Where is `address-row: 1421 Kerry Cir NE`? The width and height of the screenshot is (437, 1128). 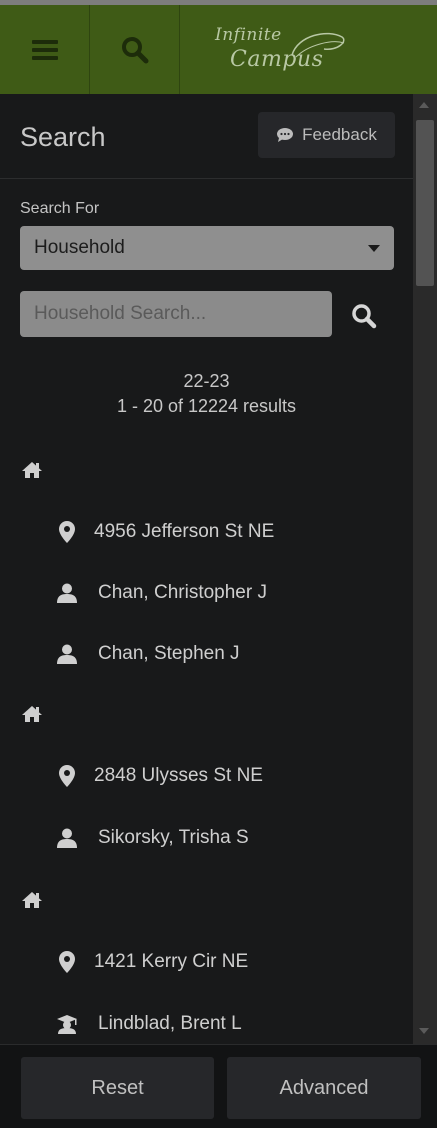
address-row: 1421 Kerry Cir NE is located at coordinates (206, 962).